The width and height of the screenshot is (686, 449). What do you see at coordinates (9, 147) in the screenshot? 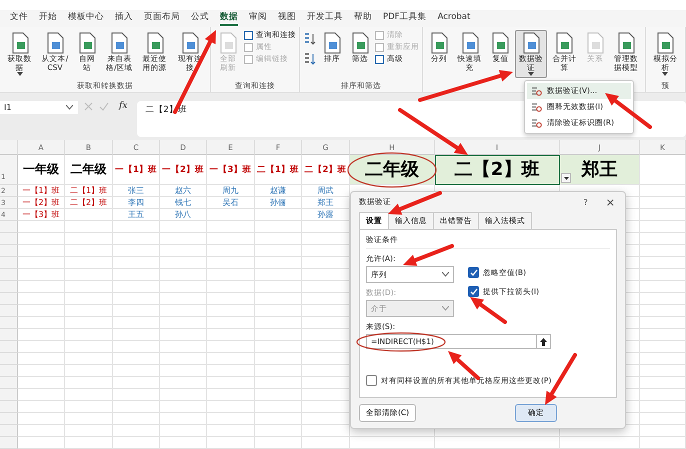
I see `select-all-corner` at bounding box center [9, 147].